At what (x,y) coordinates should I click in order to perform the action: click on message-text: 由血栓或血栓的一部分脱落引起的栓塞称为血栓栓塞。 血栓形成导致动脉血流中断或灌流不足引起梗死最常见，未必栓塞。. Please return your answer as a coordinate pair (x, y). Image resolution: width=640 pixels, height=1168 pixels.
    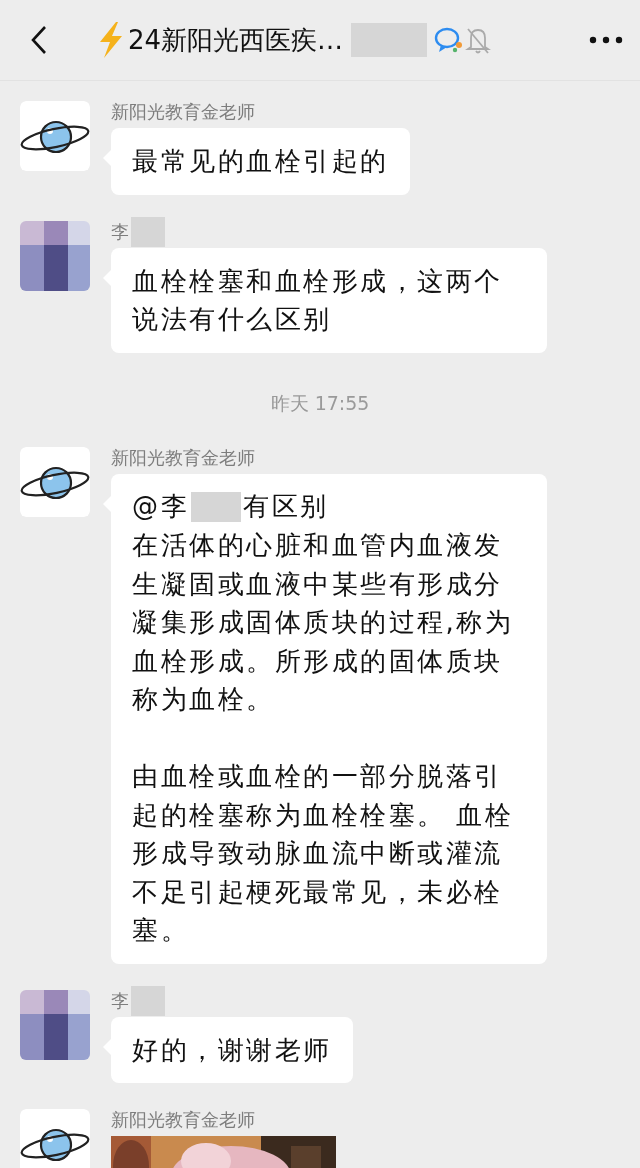
    Looking at the image, I should click on (323, 853).